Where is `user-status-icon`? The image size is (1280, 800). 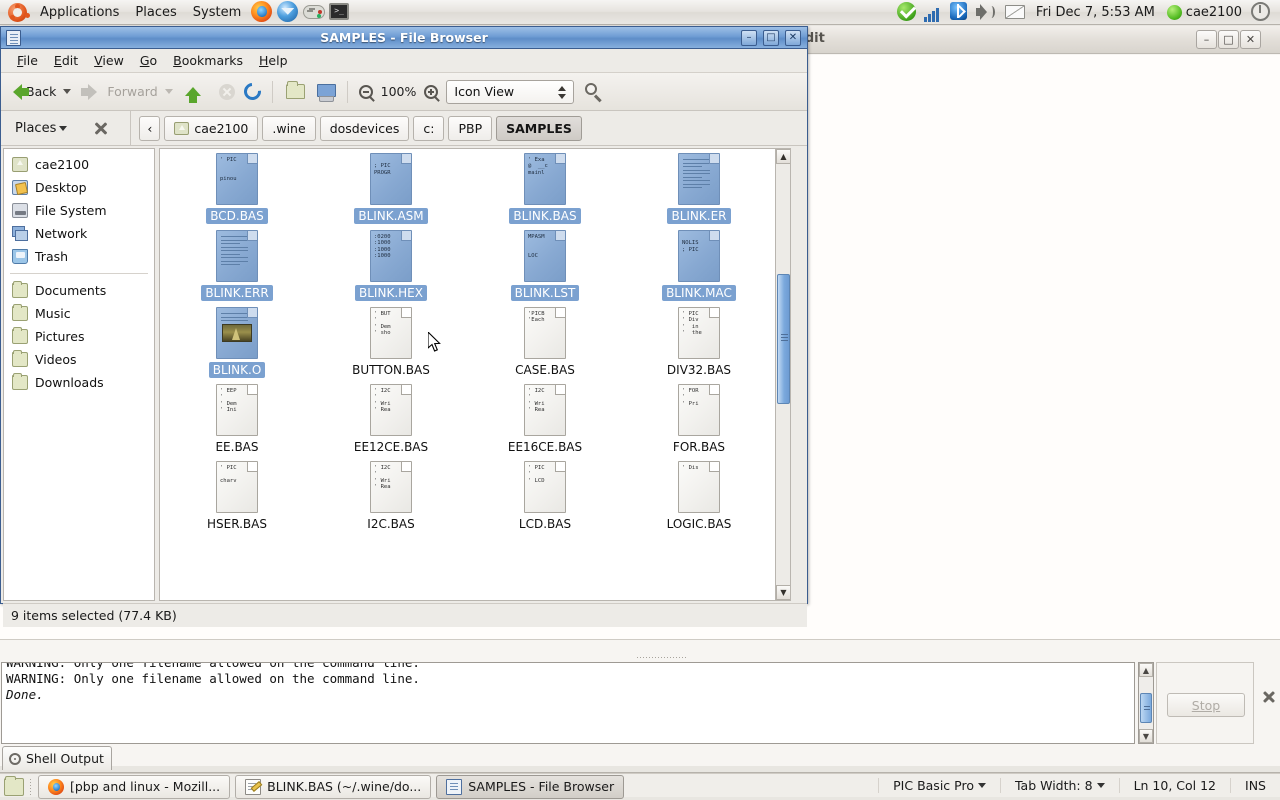 user-status-icon is located at coordinates (1174, 12).